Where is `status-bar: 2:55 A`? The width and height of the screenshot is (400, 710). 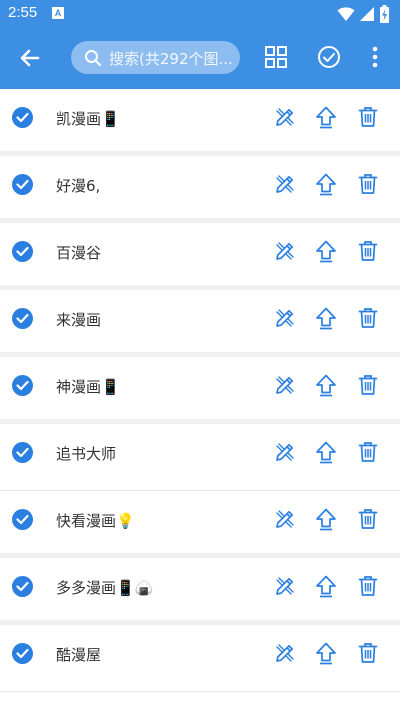 status-bar: 2:55 A is located at coordinates (200, 13).